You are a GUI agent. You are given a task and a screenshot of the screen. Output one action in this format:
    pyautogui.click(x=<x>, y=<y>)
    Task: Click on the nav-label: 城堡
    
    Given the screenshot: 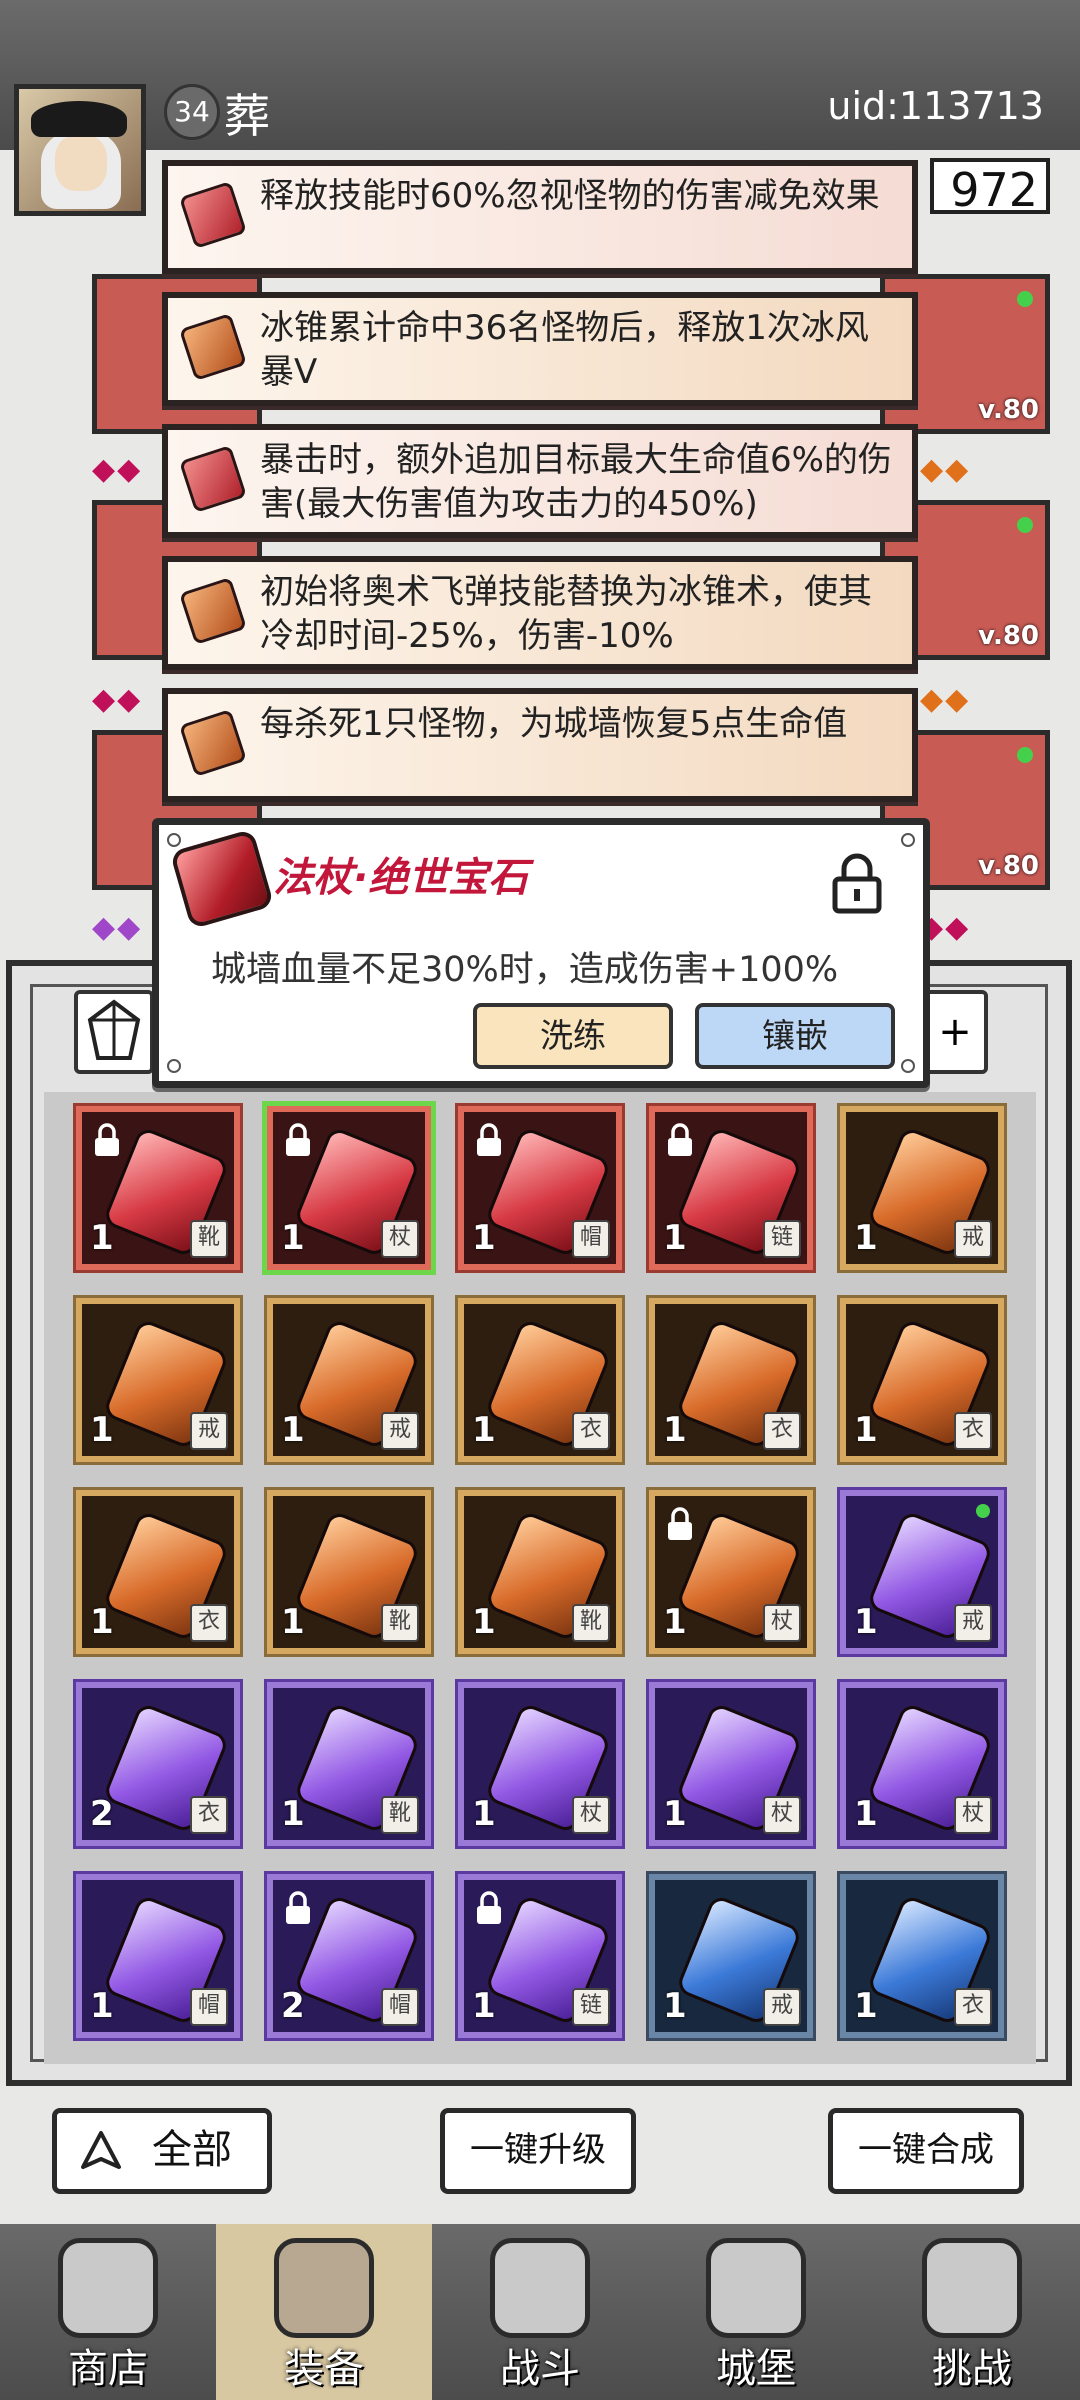 What is the action you would take?
    pyautogui.click(x=756, y=2369)
    